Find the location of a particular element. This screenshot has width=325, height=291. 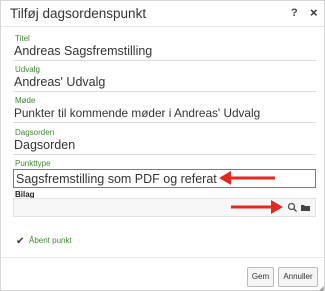

punkttype-label: Punkttype is located at coordinates (33, 163).